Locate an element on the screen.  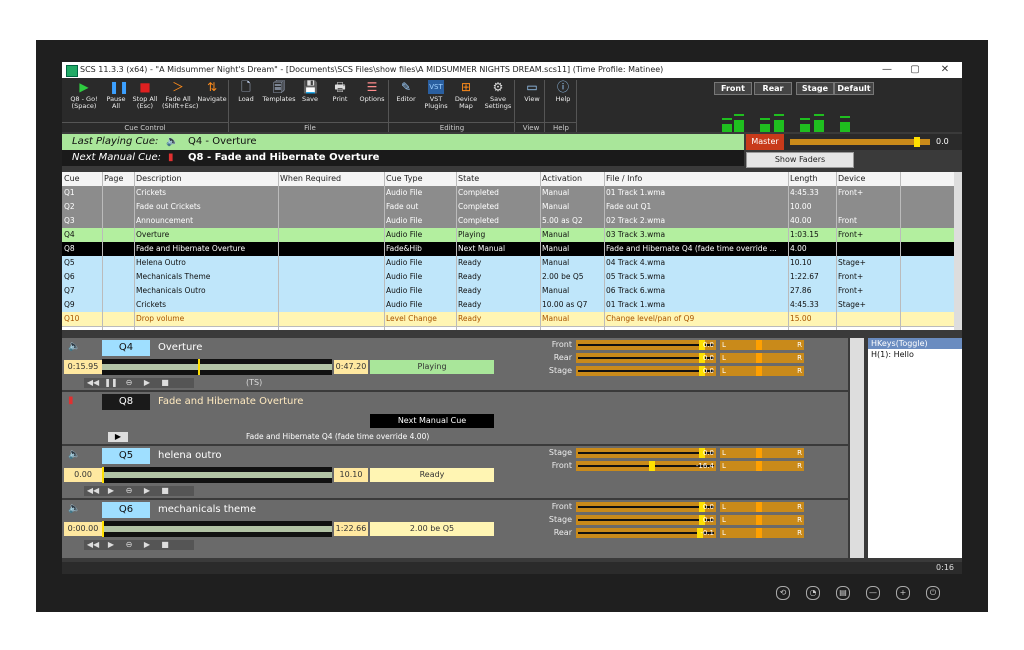
device-map-button: ⊞ Device Map is located at coordinates (466, 95).